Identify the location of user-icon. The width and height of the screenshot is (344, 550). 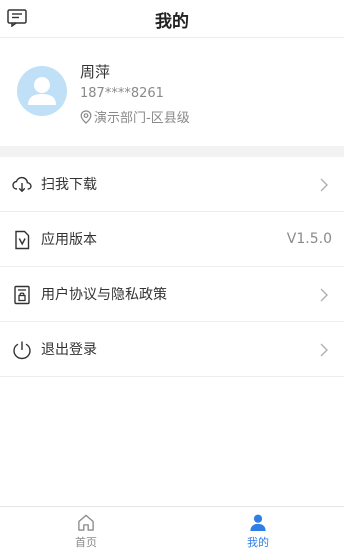
(258, 523).